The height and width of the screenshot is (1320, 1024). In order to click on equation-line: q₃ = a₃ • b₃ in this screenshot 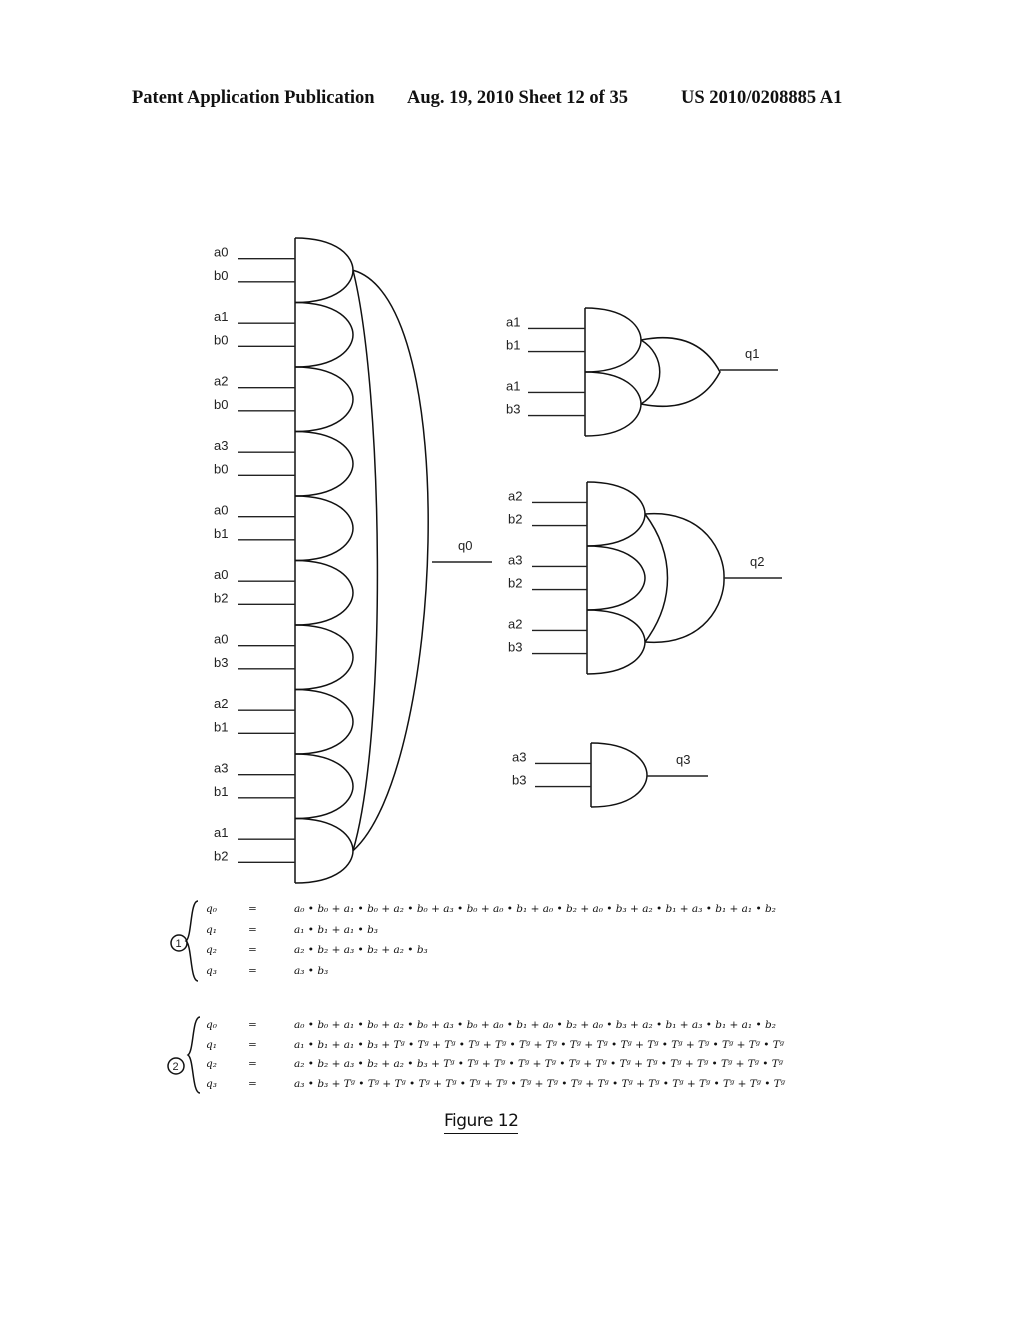, I will do `click(267, 971)`.